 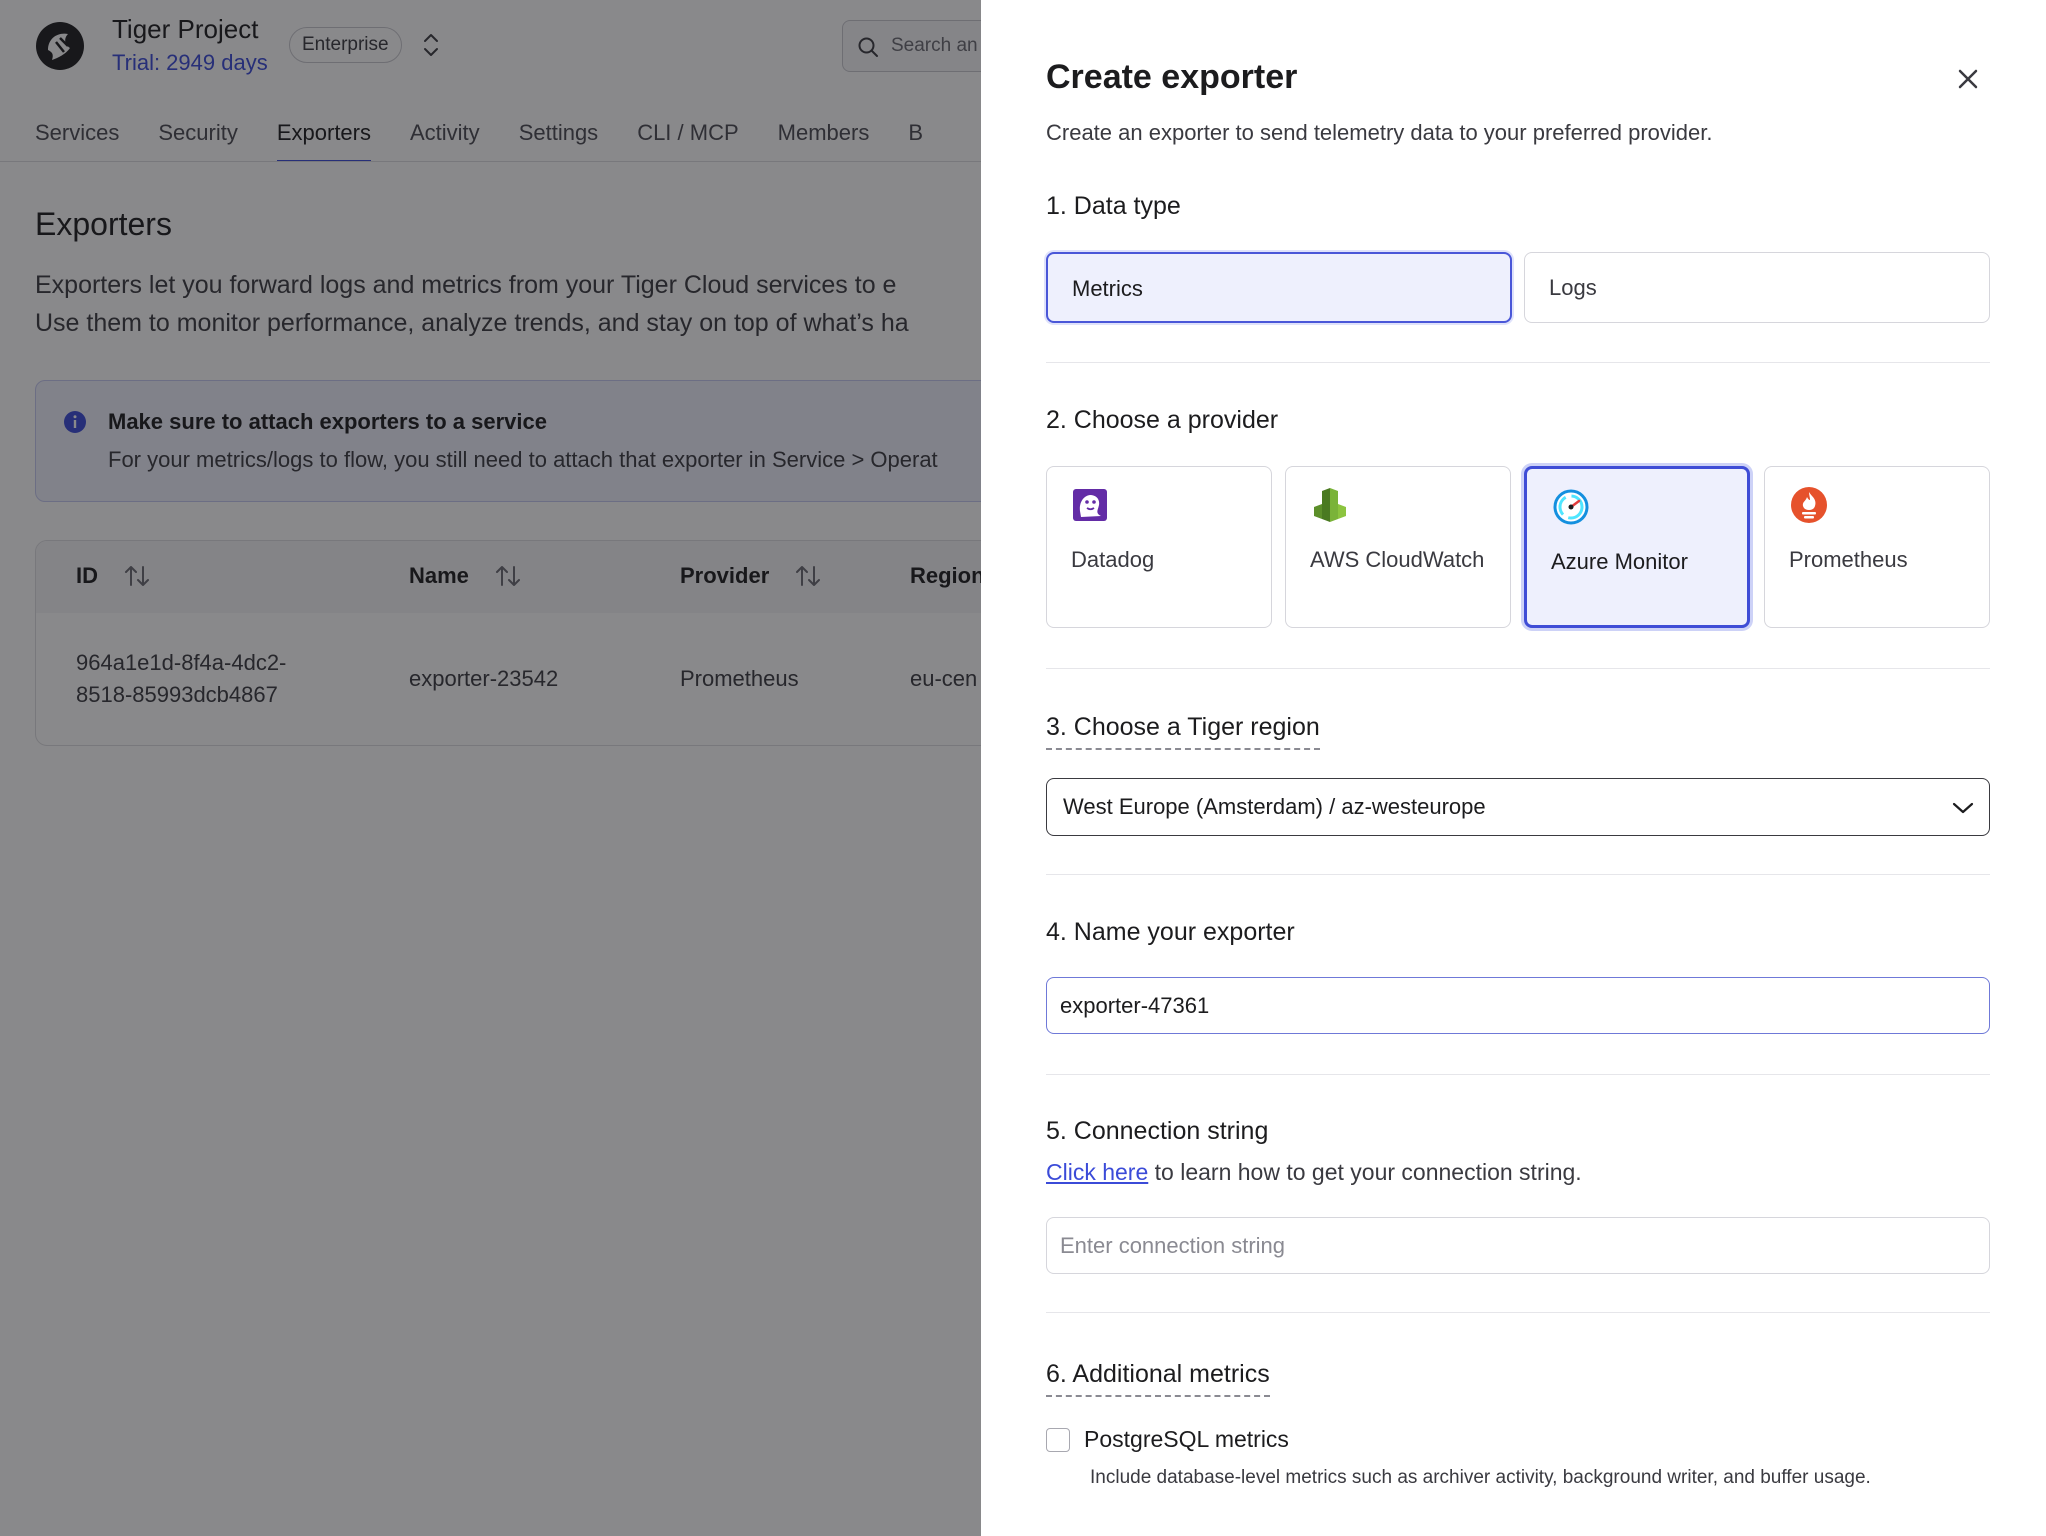 I want to click on data-type-logs-option: Logs, so click(x=1757, y=287).